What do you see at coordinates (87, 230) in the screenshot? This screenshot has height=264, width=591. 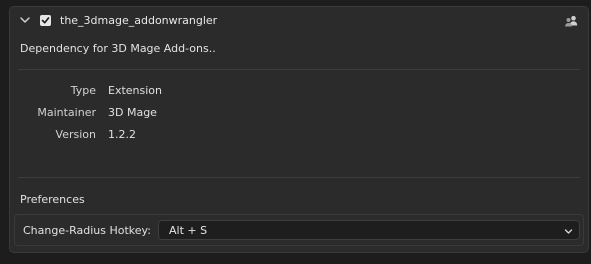 I see `hotkey-label: Change-Radius Hotkey:` at bounding box center [87, 230].